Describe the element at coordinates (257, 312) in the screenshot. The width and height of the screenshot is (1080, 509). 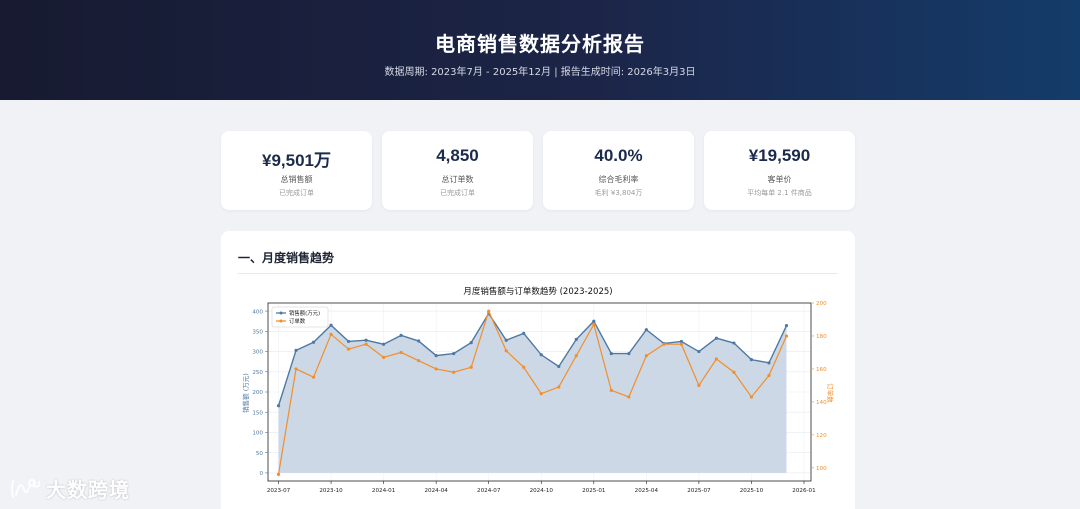
I see `y-tick-label-left: 400` at that location.